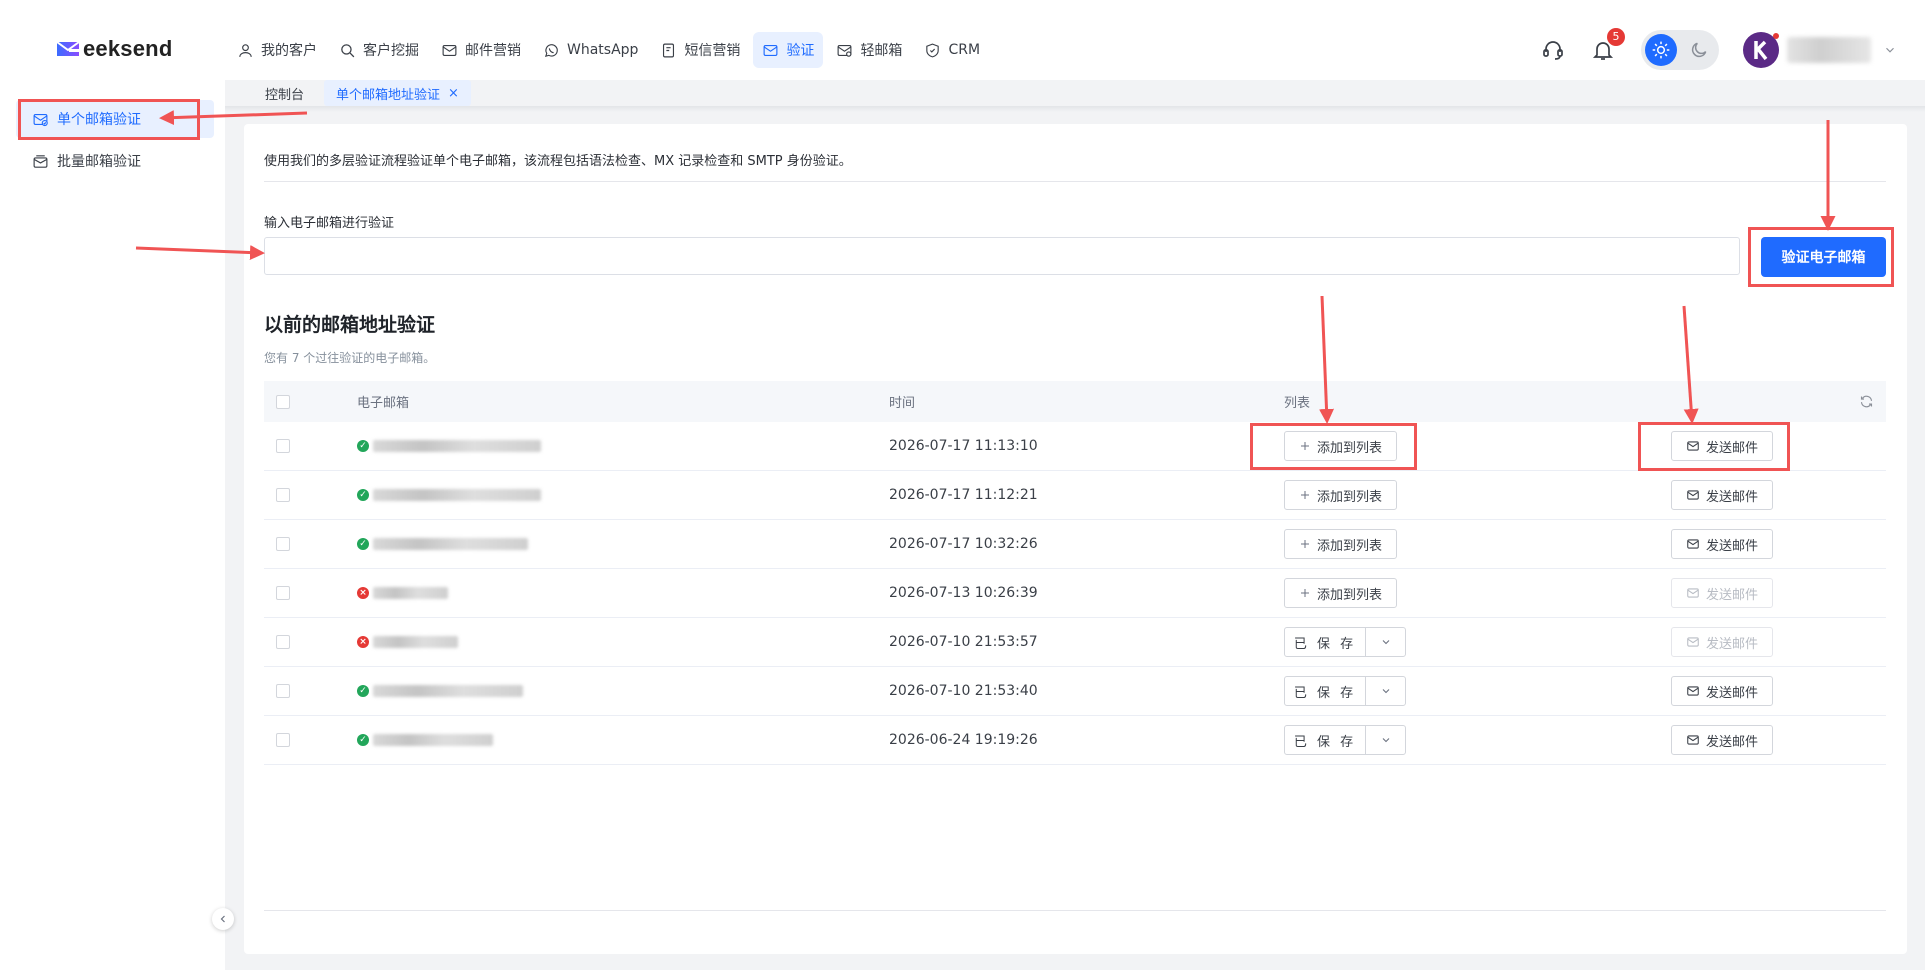 This screenshot has height=970, width=1925. Describe the element at coordinates (363, 691) in the screenshot. I see `check-circle-icon: ✓` at that location.